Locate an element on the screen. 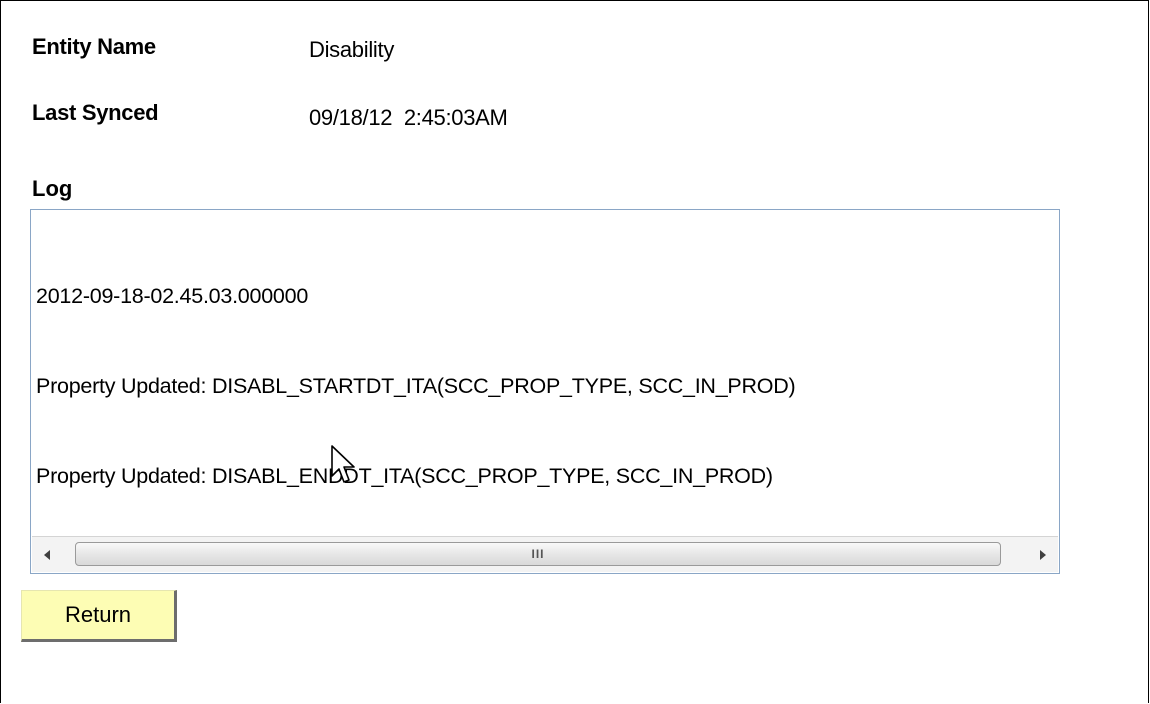  scroll-right-arrow-icon is located at coordinates (1043, 554).